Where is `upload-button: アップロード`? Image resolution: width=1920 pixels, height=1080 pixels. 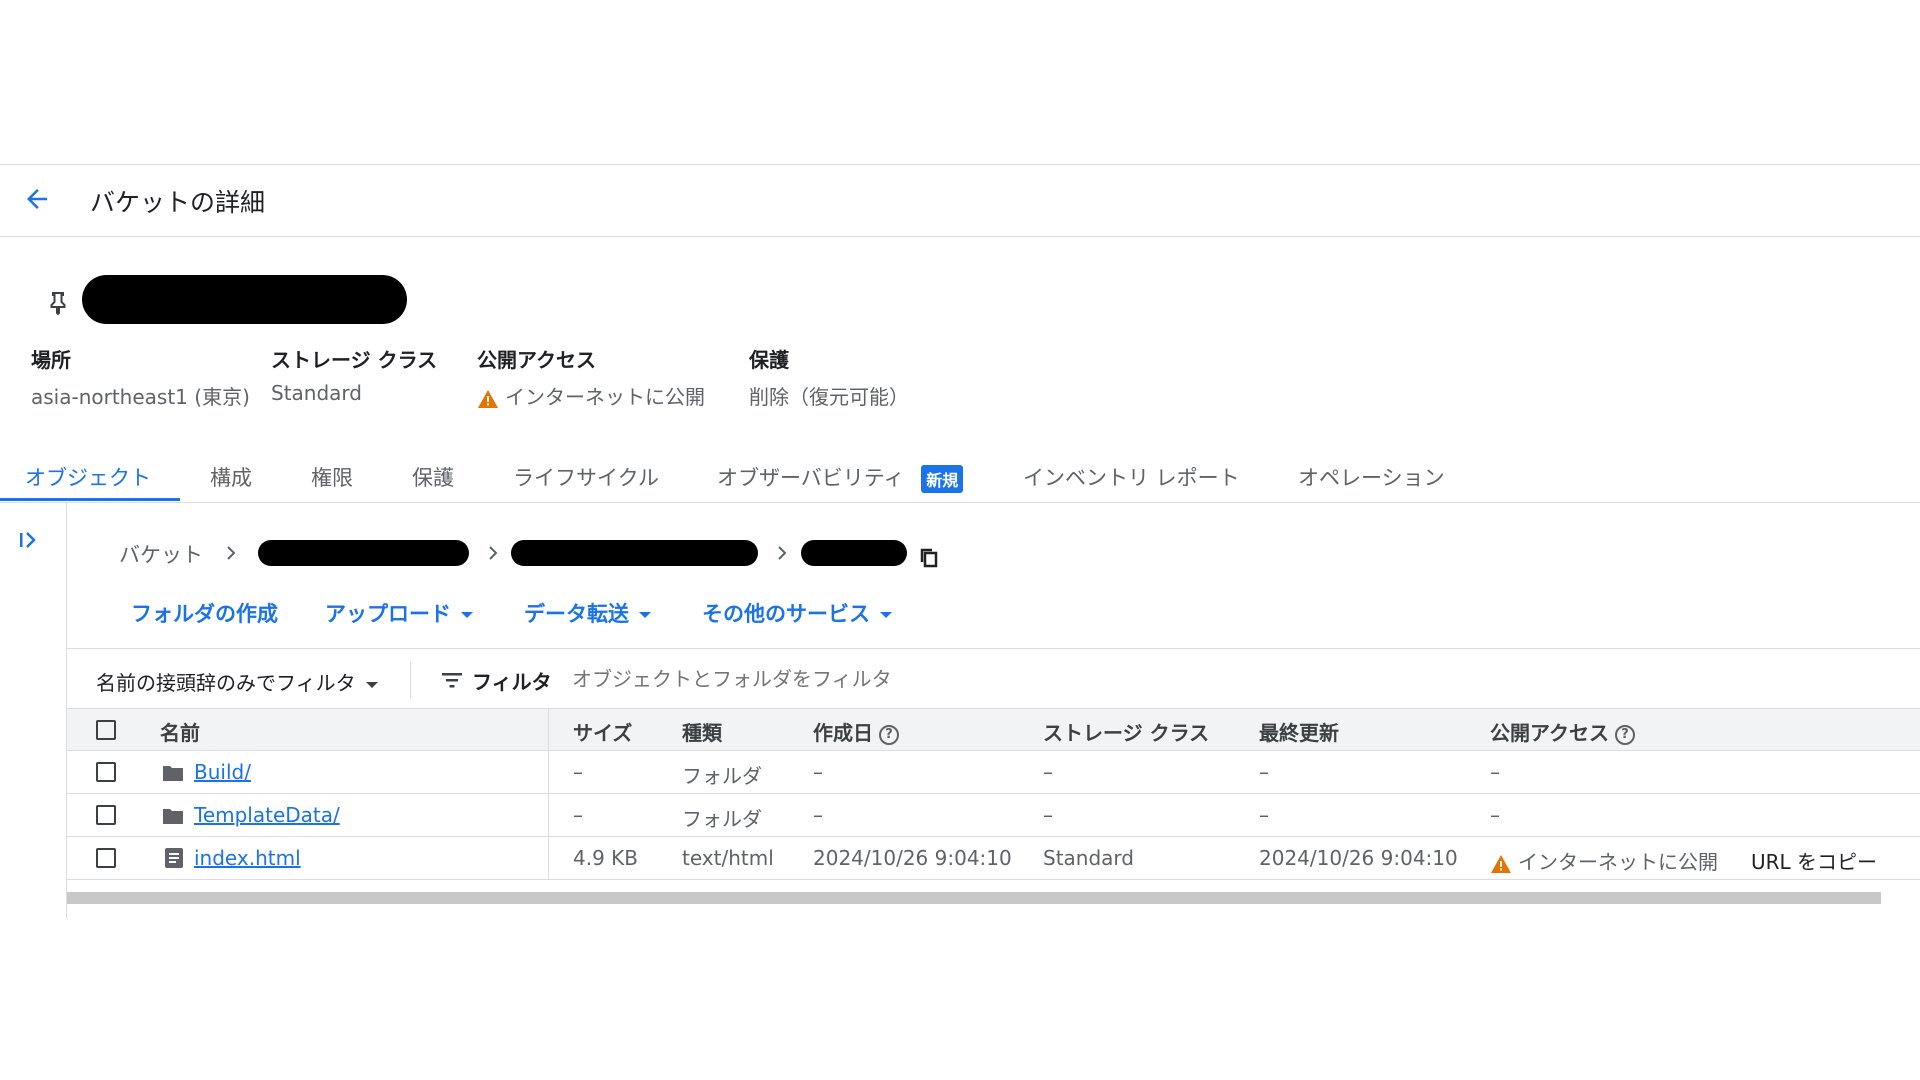 upload-button: アップロード is located at coordinates (399, 613).